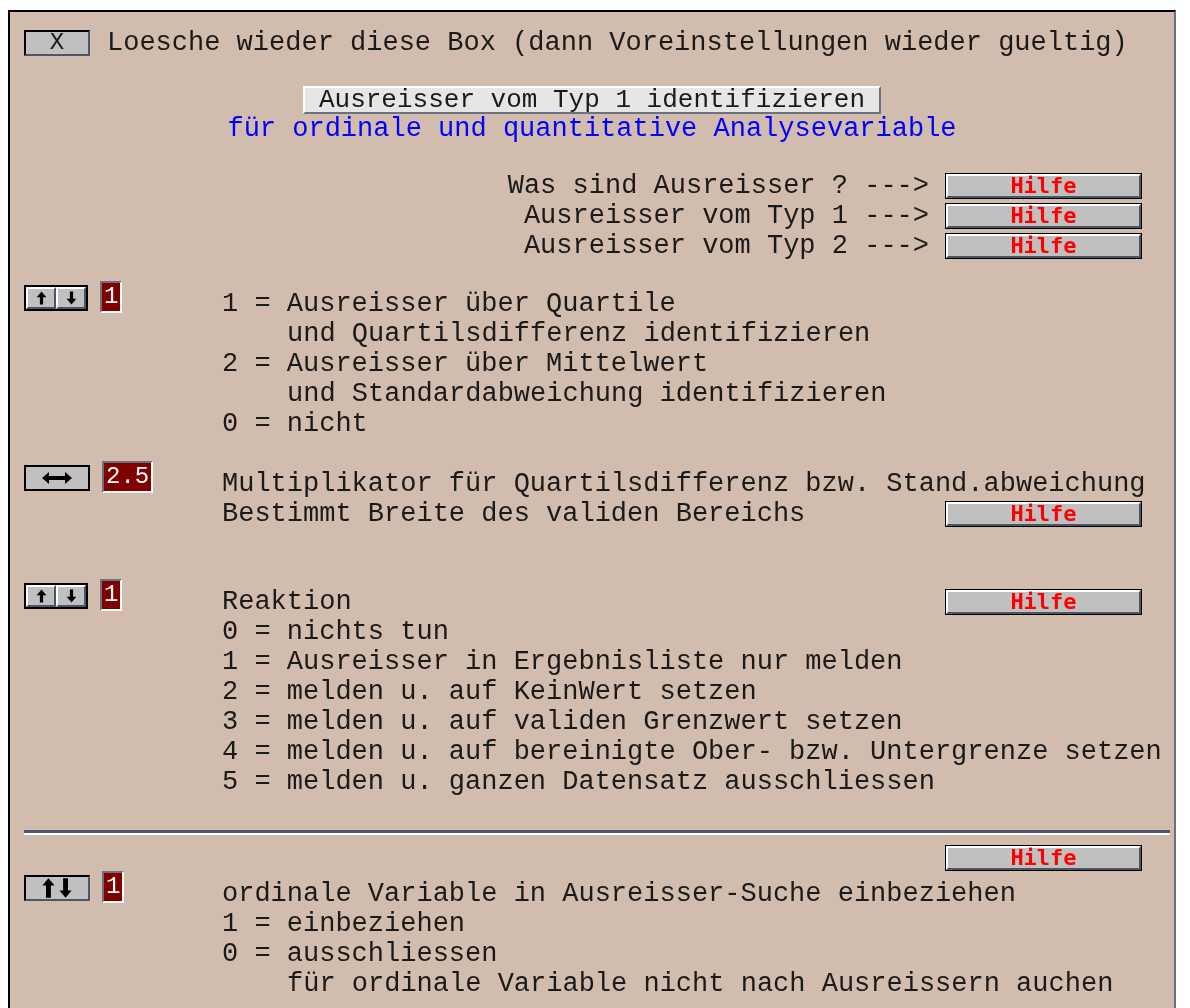  Describe the element at coordinates (287, 602) in the screenshot. I see `option-text: Reaktion` at that location.